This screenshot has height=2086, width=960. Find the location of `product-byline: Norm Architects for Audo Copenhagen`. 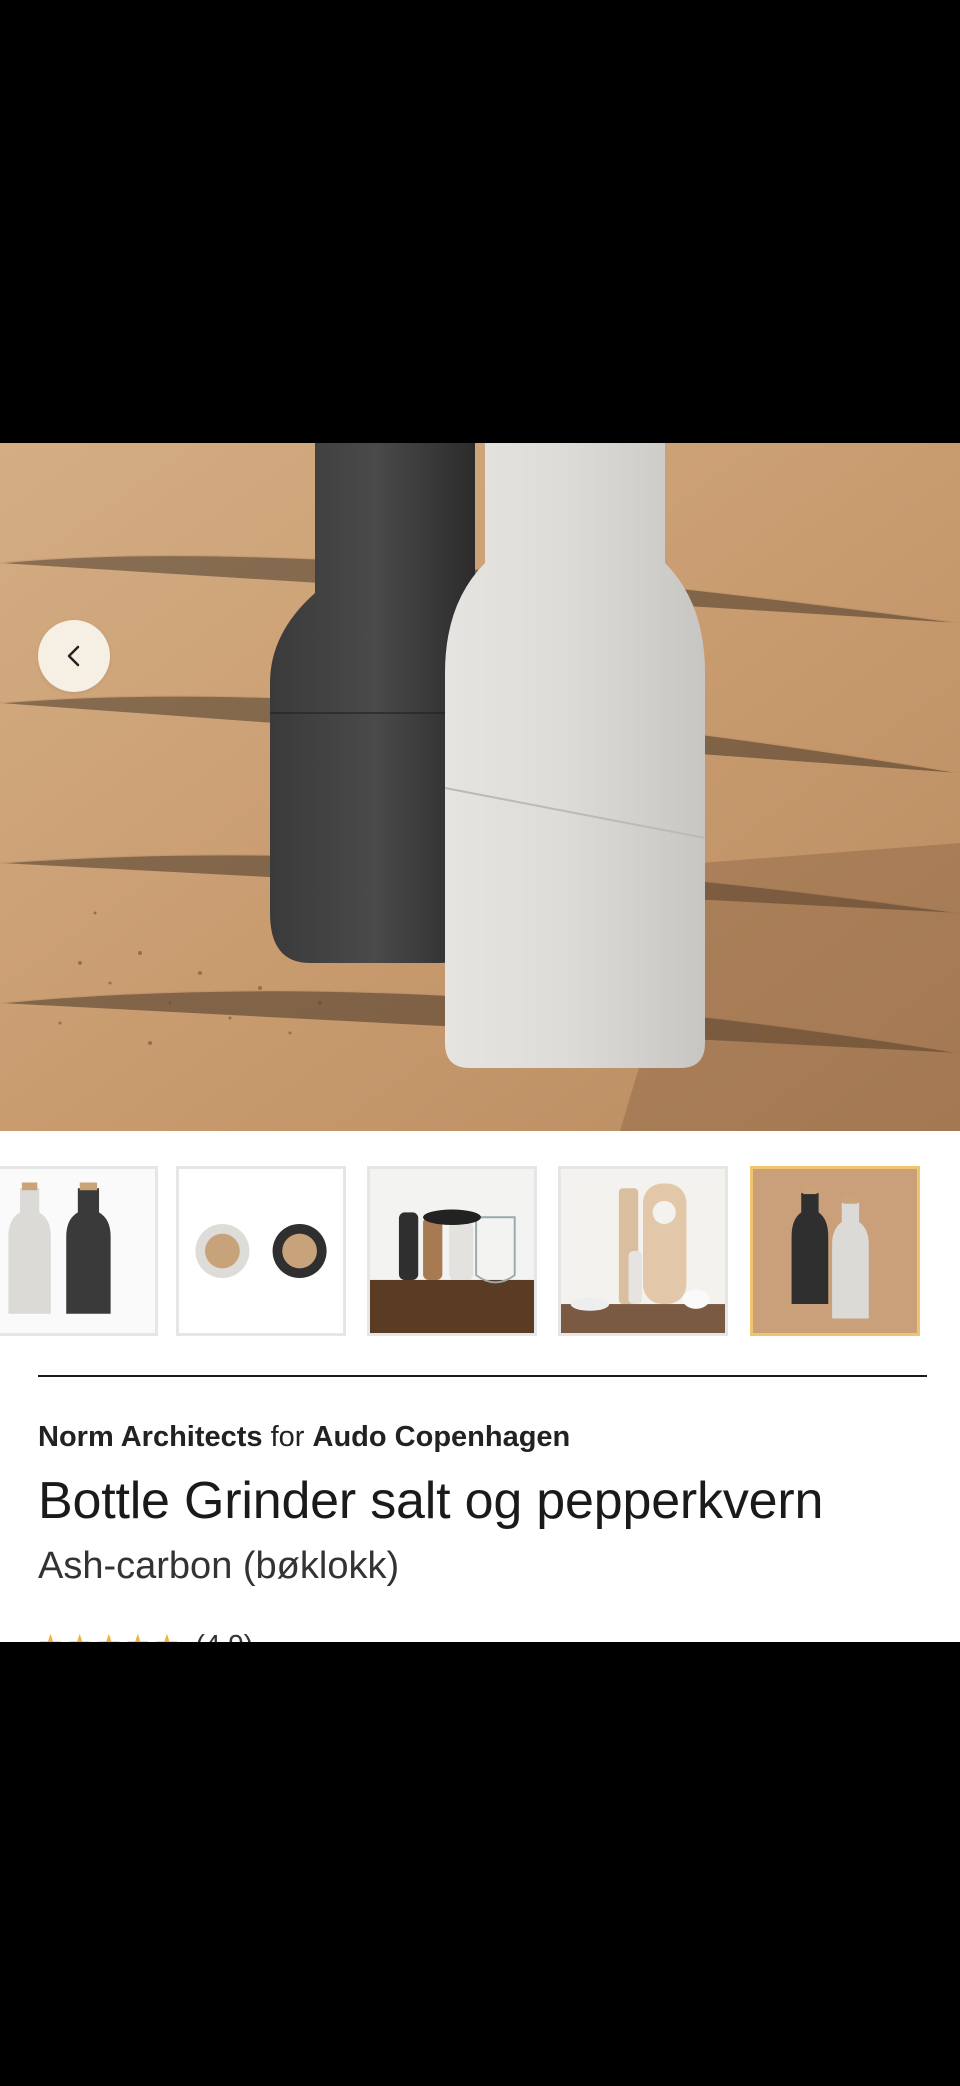

product-byline: Norm Architects for Audo Copenhagen is located at coordinates (304, 1437).